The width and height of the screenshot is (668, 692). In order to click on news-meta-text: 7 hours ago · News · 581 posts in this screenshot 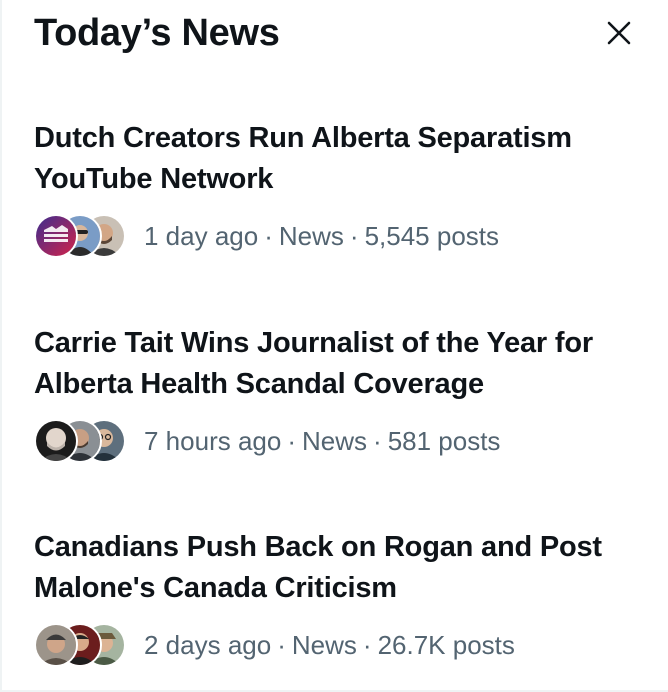, I will do `click(322, 441)`.